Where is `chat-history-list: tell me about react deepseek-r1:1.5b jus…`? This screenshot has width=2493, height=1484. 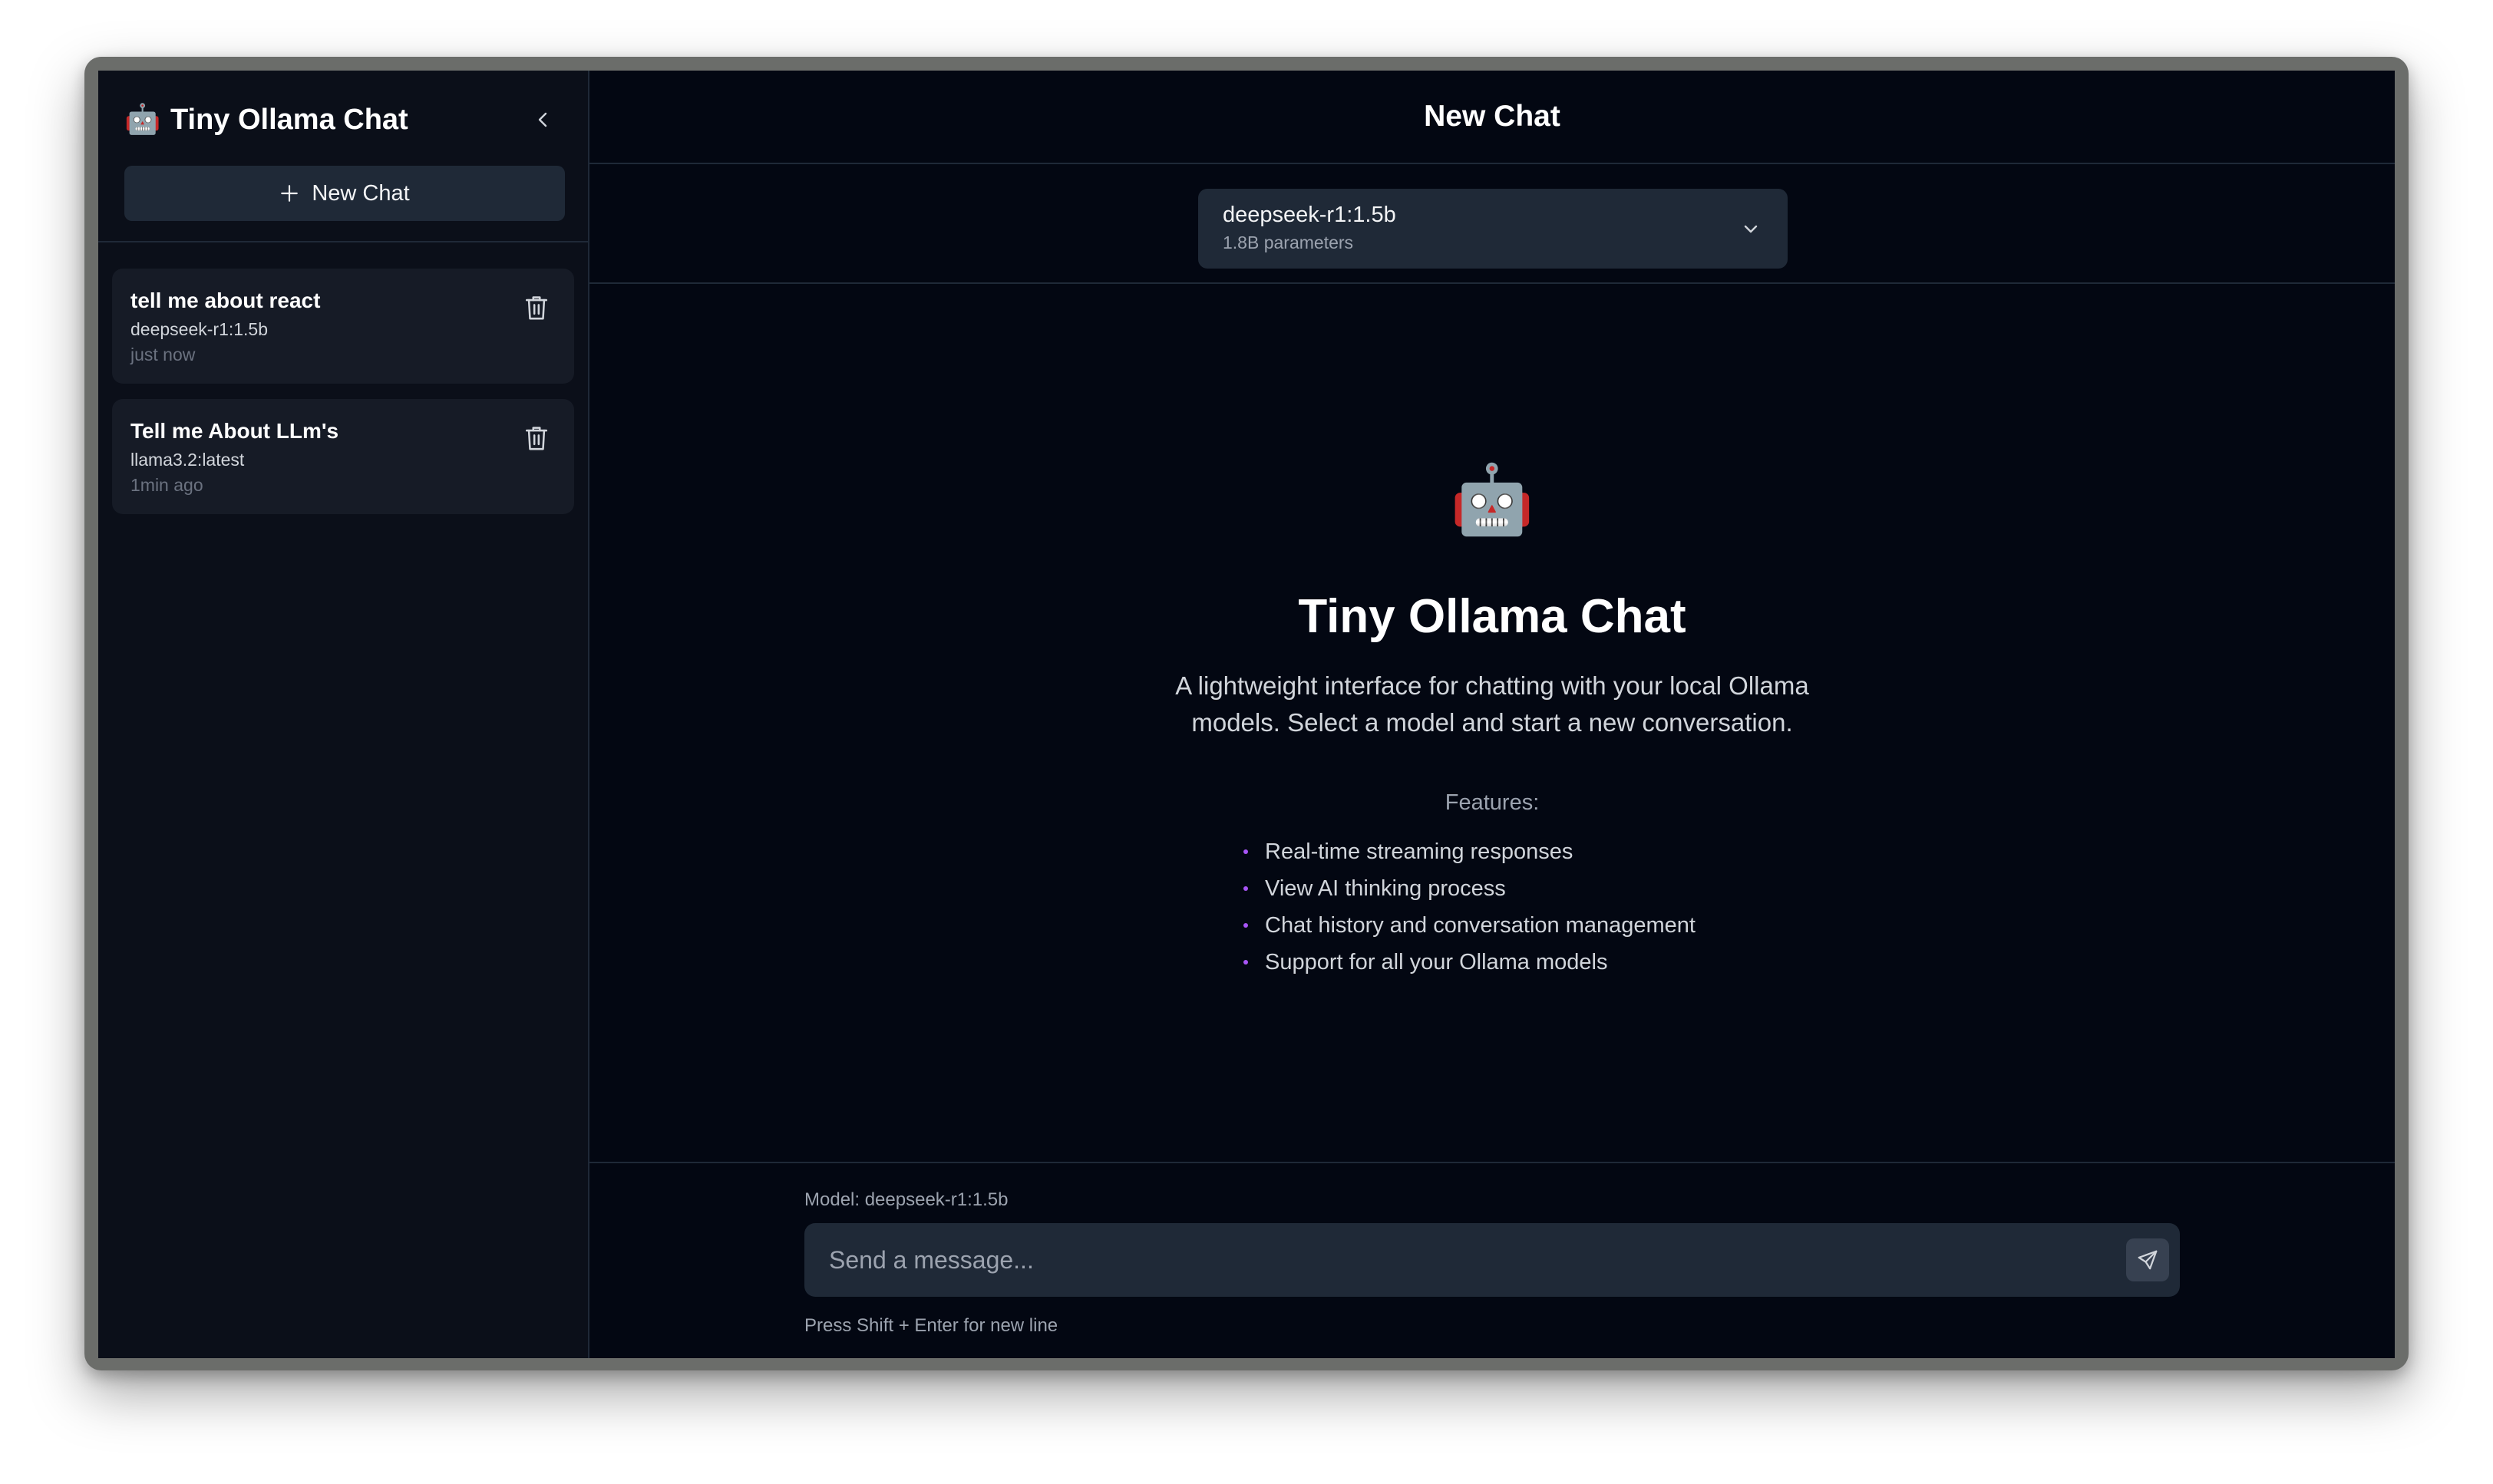 chat-history-list: tell me about react deepseek-r1:1.5b jus… is located at coordinates (343, 391).